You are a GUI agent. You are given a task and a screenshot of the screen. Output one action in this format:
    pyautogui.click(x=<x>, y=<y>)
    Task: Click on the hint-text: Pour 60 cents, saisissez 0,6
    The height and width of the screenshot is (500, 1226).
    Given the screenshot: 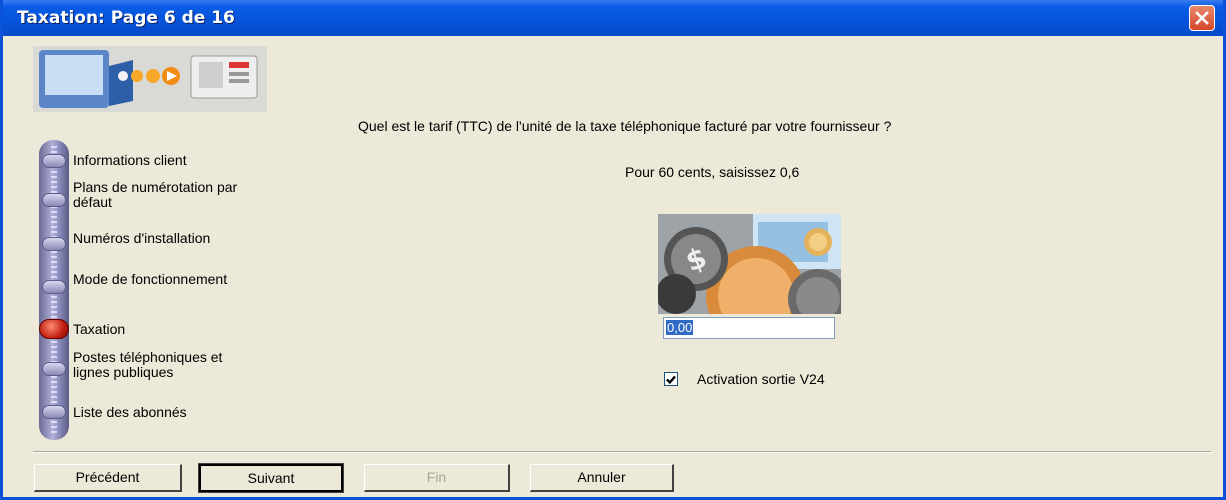 What is the action you would take?
    pyautogui.click(x=712, y=172)
    